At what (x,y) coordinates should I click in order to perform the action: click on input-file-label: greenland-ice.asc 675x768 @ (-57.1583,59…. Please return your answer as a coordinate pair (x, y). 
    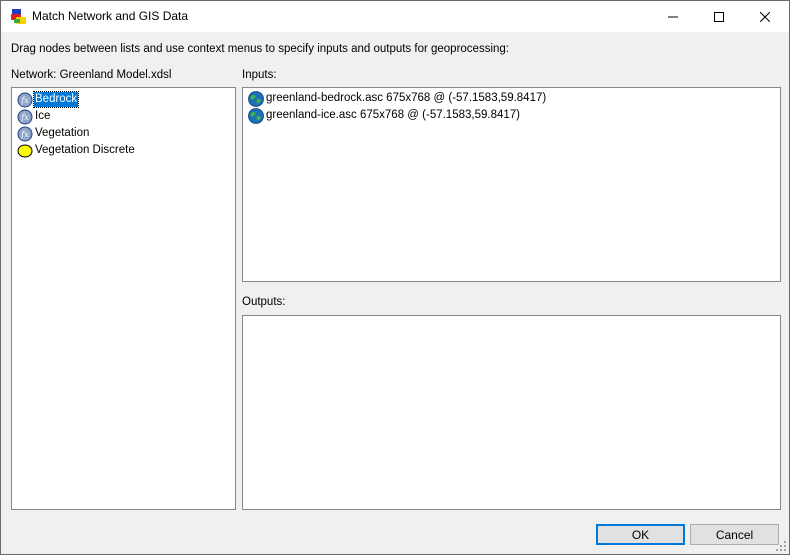
    Looking at the image, I should click on (393, 115).